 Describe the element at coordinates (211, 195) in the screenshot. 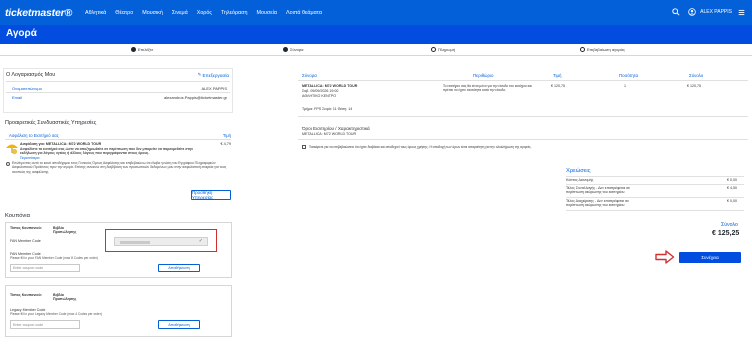

I see `add-service-button: Προσθήκη Υπηρεσίας` at that location.